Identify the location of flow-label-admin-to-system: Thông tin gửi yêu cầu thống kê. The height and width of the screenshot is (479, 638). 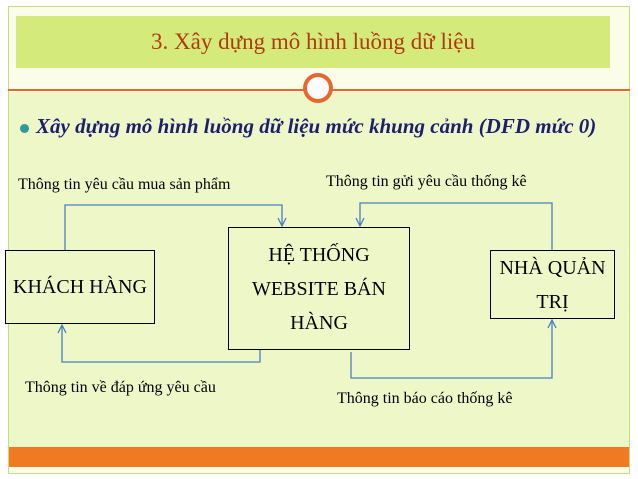
(426, 181).